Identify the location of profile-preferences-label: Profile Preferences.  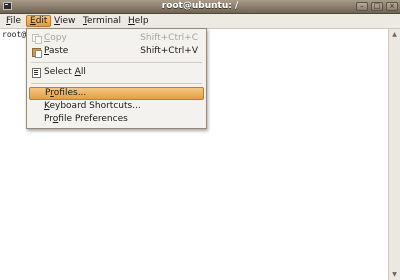
(86, 119).